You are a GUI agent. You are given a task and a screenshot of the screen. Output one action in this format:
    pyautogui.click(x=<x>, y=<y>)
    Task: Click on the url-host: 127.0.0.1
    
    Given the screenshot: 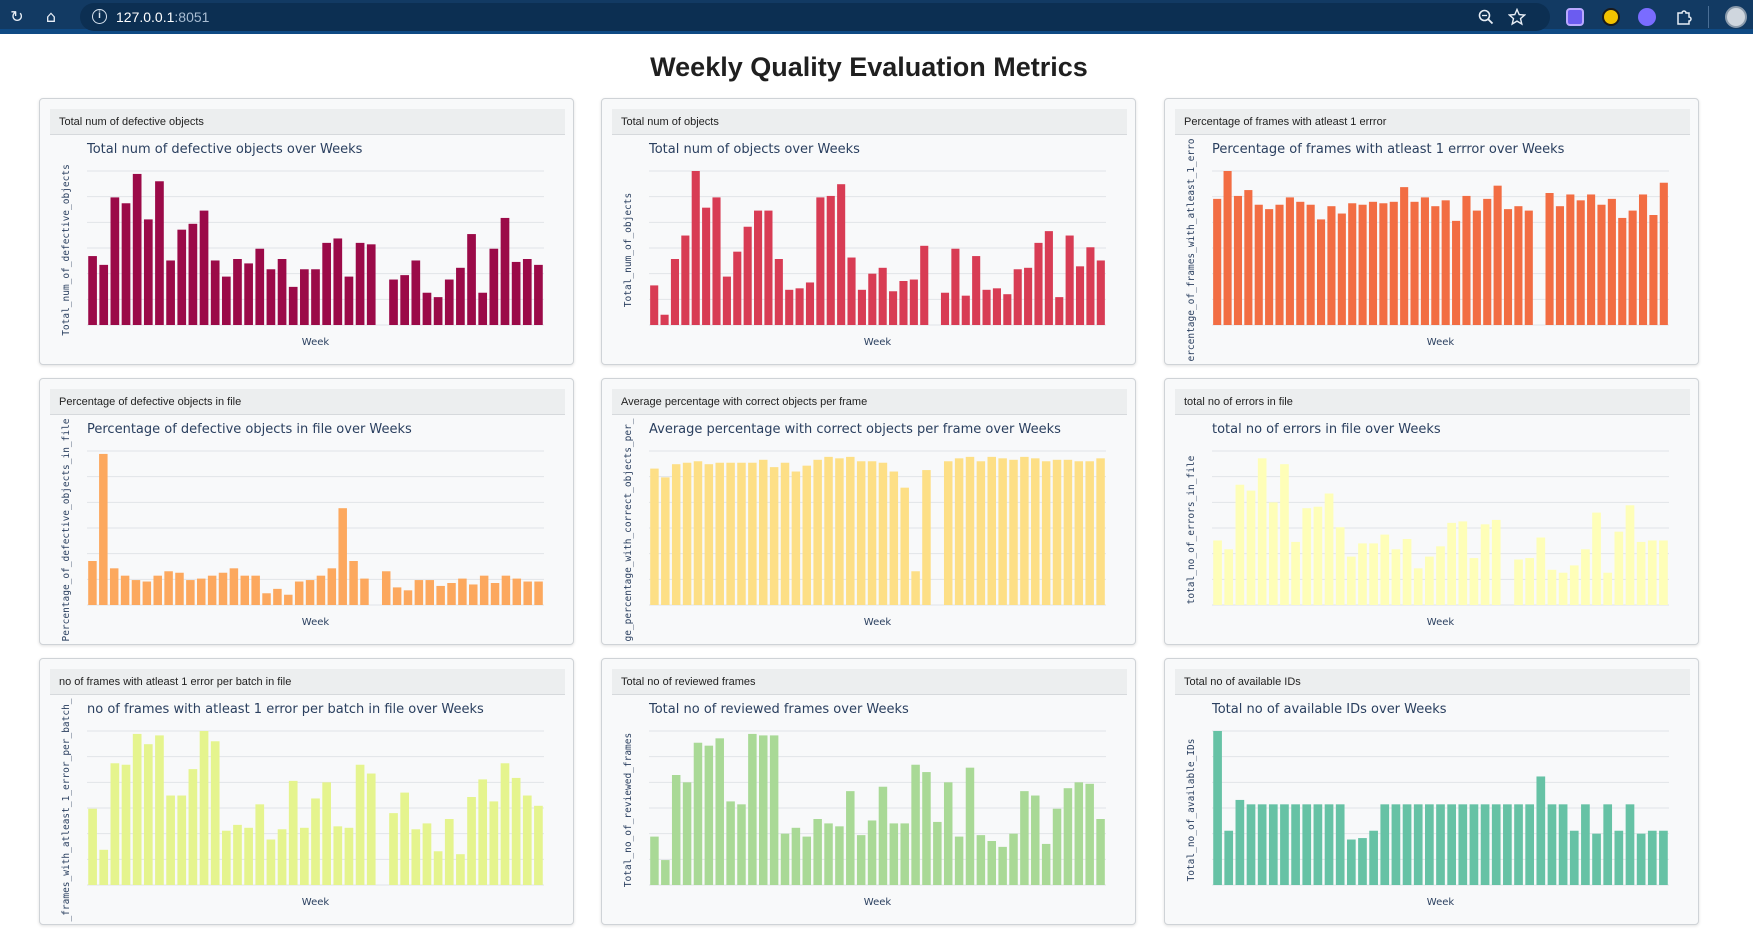 What is the action you would take?
    pyautogui.click(x=145, y=17)
    